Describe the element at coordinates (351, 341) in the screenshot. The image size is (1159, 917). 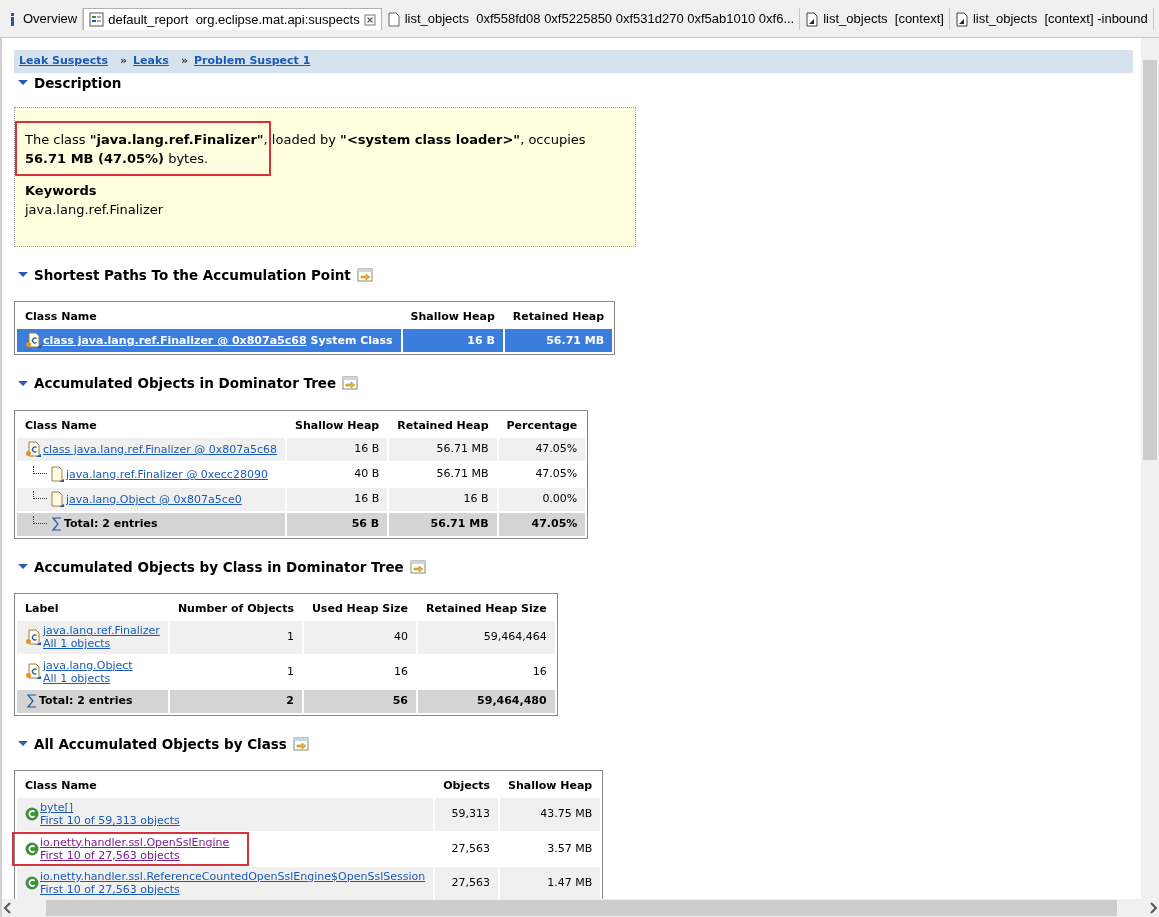
I see `row-note: System Class` at that location.